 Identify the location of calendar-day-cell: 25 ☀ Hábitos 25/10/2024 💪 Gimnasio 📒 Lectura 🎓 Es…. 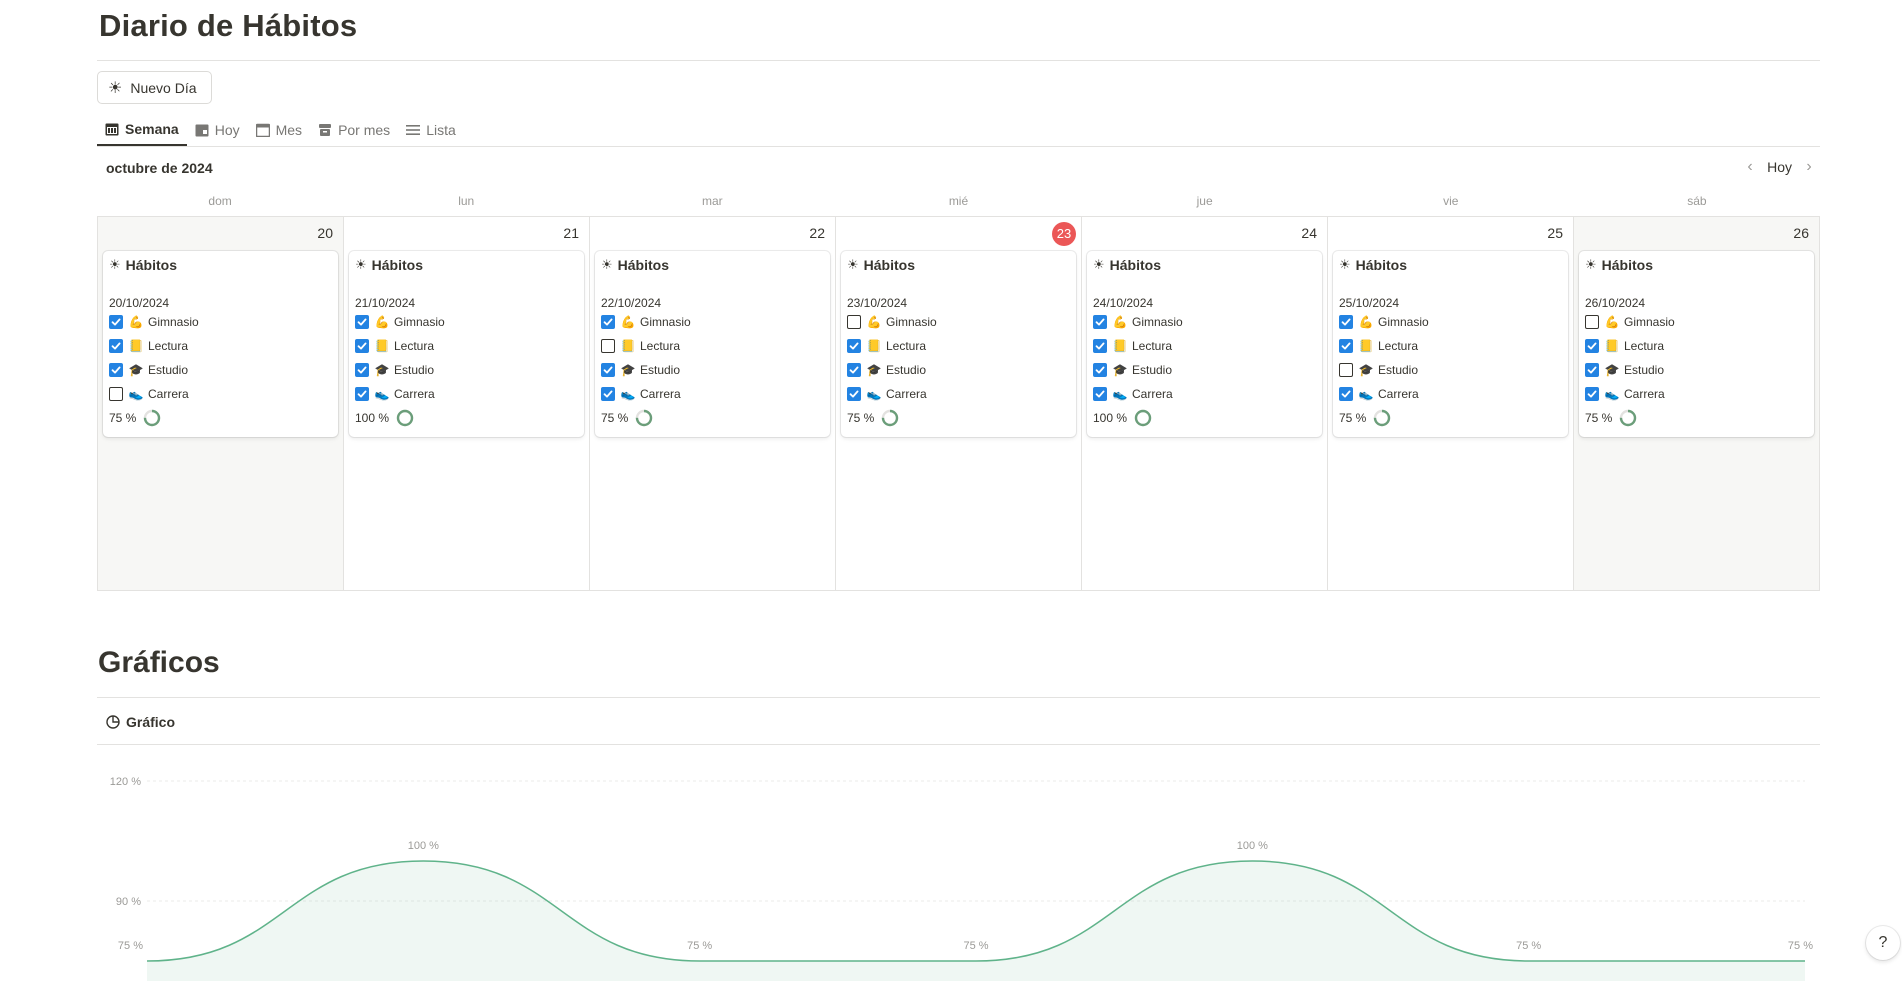
(1451, 403).